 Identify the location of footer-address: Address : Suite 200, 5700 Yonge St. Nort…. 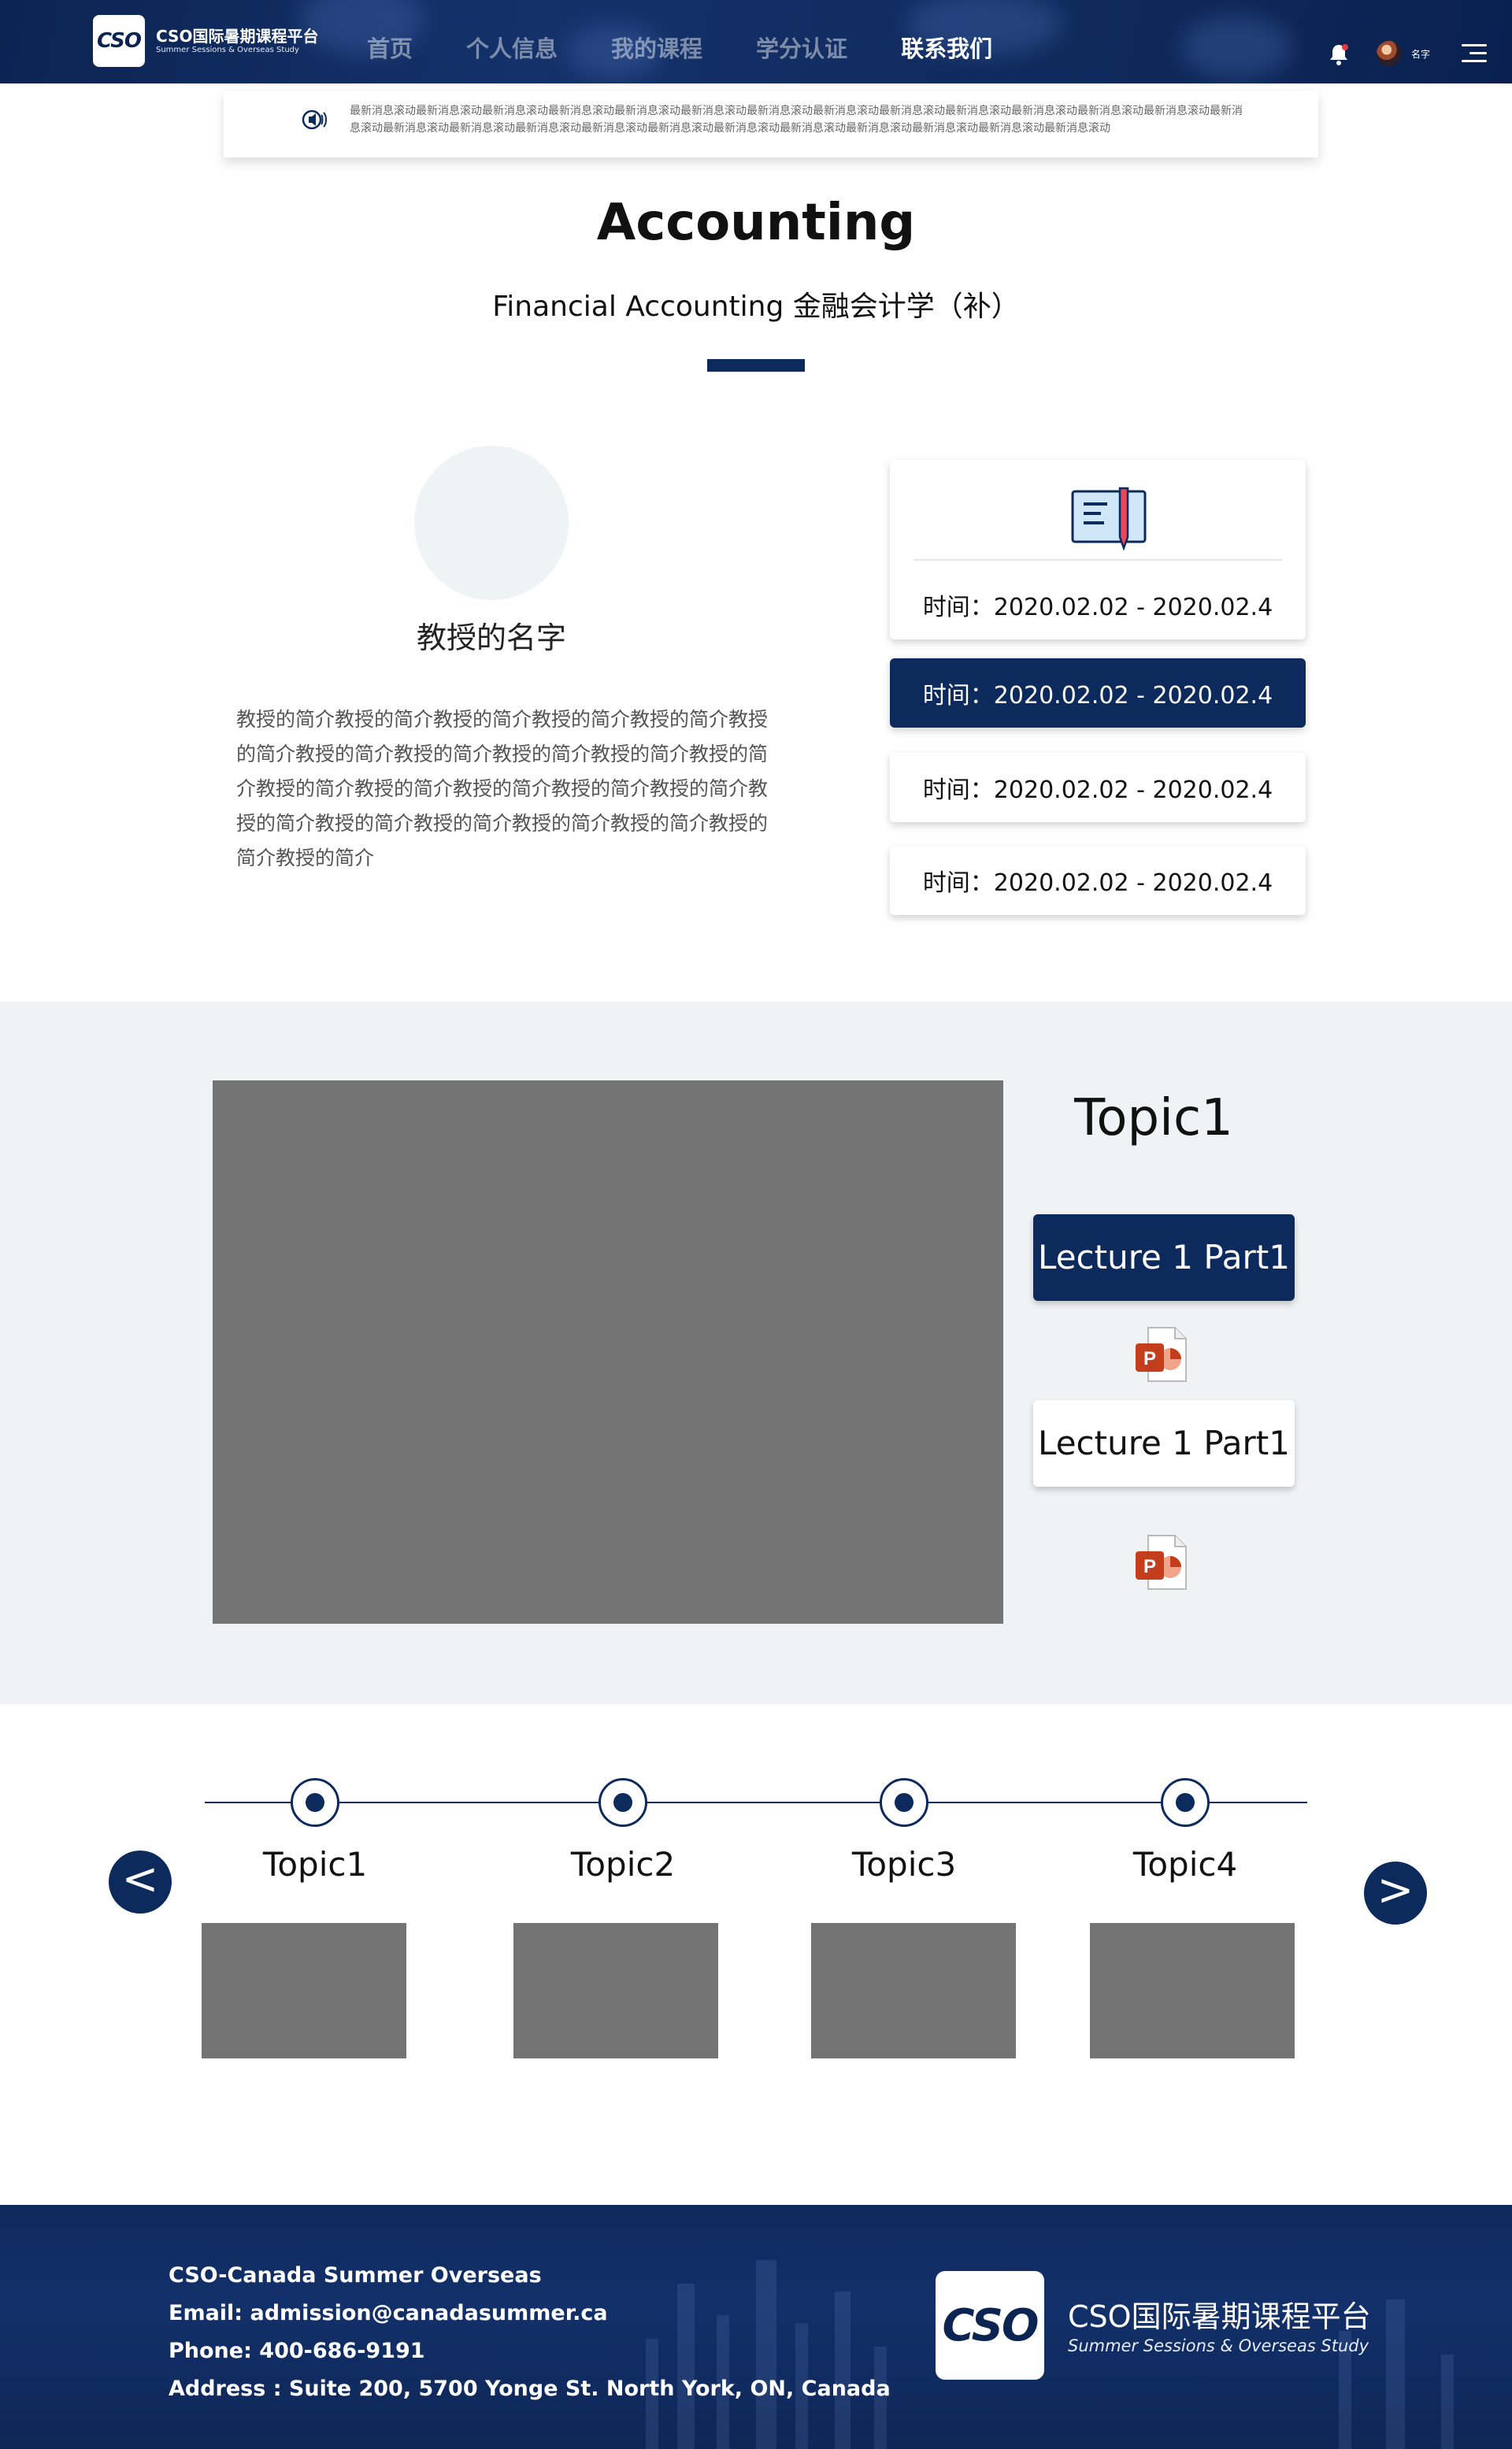
(530, 2389).